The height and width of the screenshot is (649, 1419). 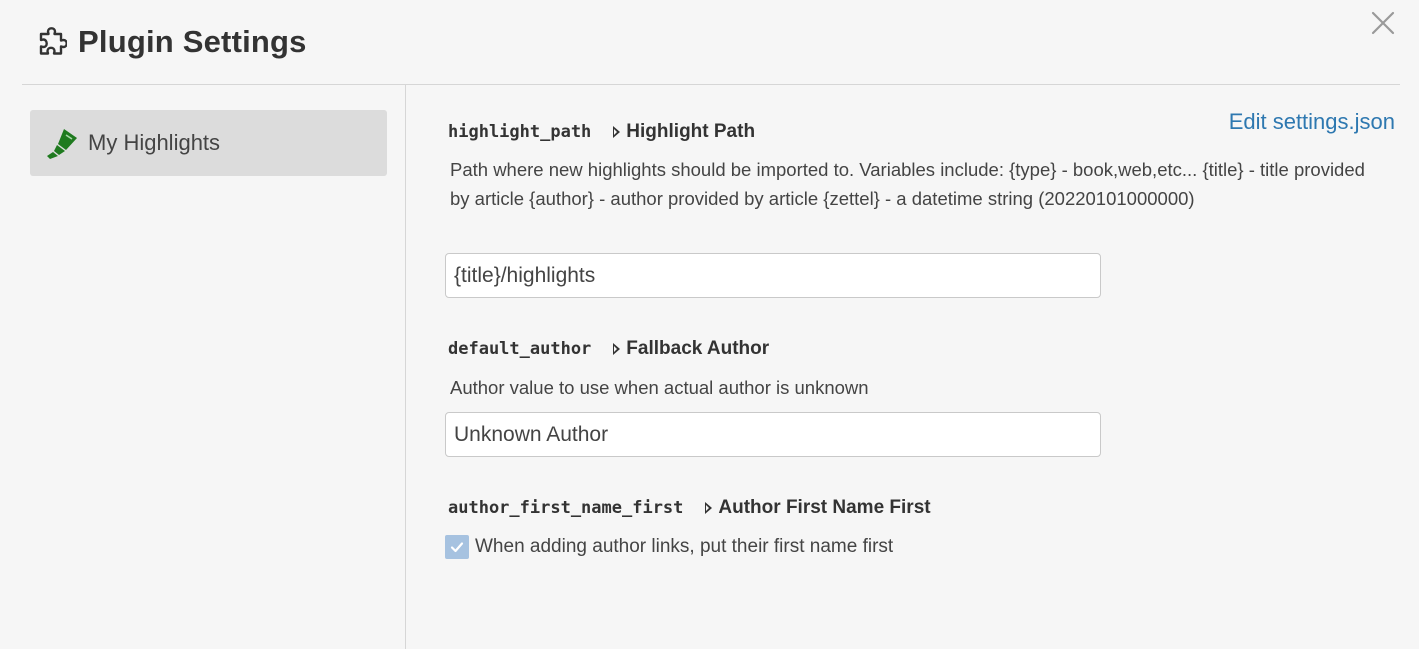 What do you see at coordinates (520, 349) in the screenshot?
I see `setting-key: default_author` at bounding box center [520, 349].